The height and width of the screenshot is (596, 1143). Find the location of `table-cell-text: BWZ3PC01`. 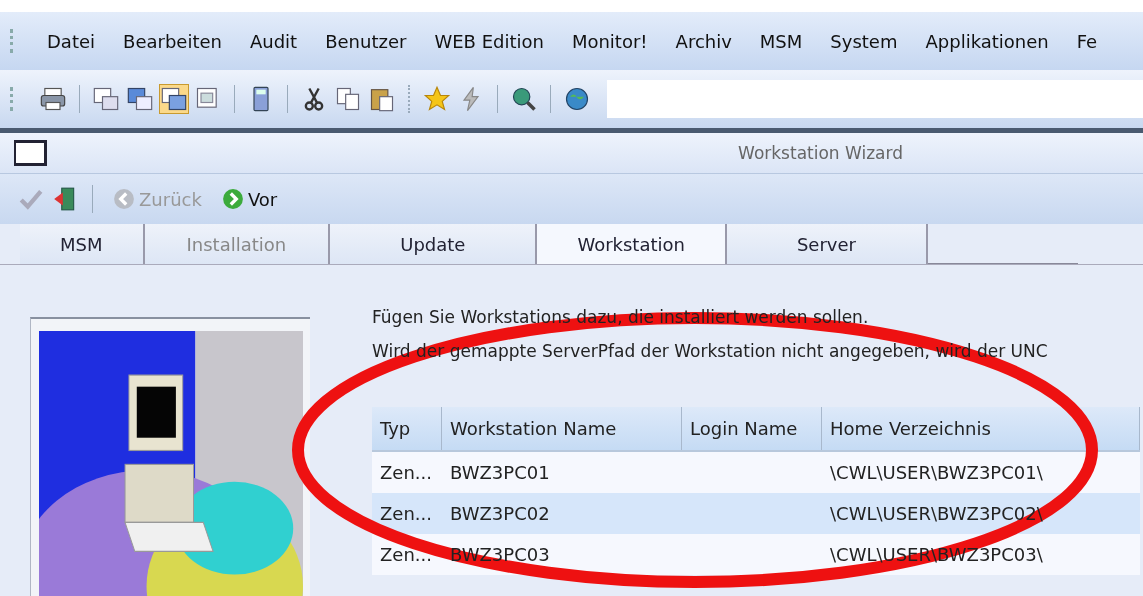

table-cell-text: BWZ3PC01 is located at coordinates (500, 472).